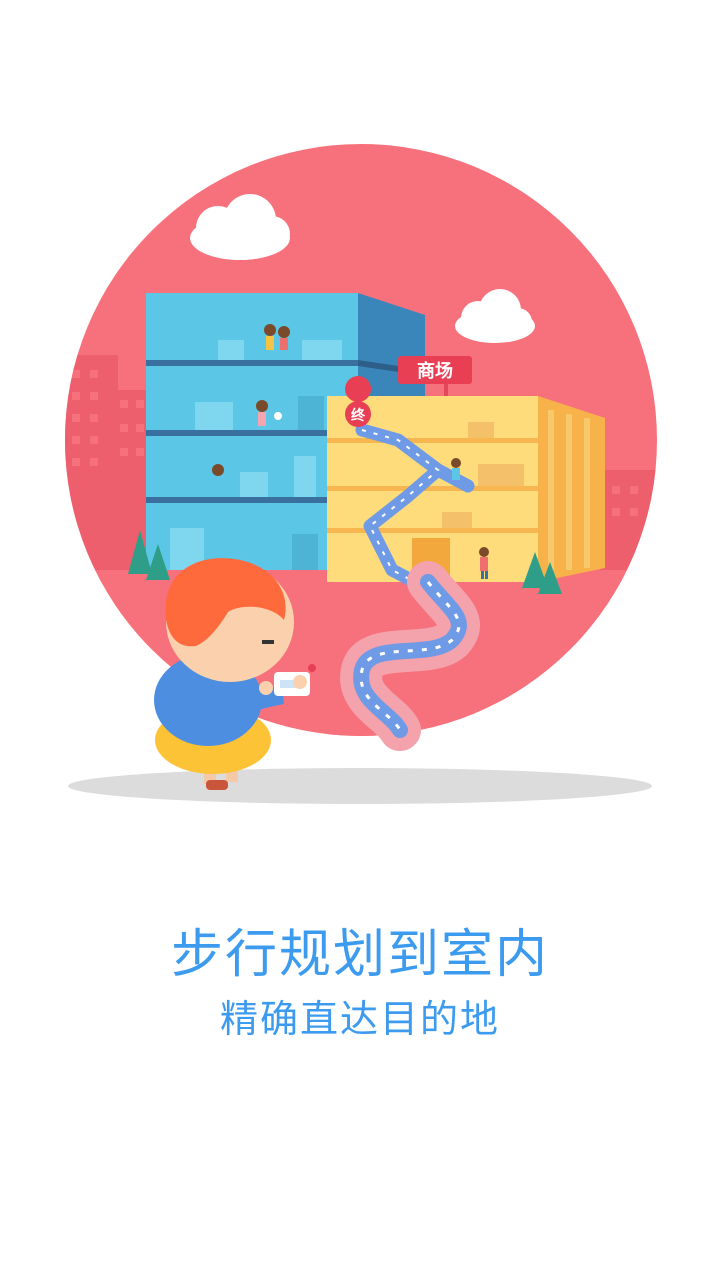 Image resolution: width=720 pixels, height=1280 pixels. I want to click on headline: 步行规划到室内, so click(359, 955).